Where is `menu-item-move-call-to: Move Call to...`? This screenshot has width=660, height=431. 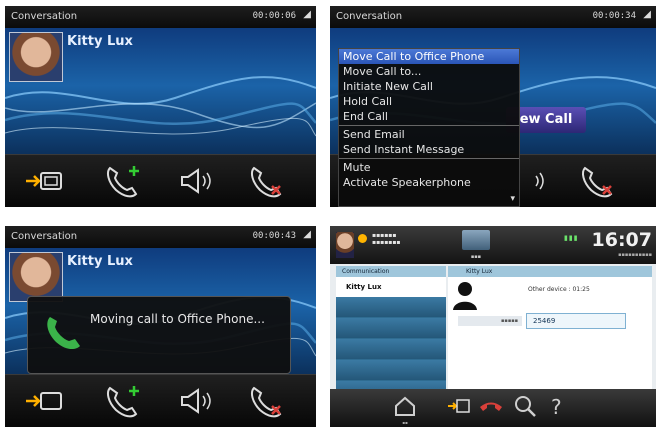
menu-item-move-call-to: Move Call to... is located at coordinates (429, 71).